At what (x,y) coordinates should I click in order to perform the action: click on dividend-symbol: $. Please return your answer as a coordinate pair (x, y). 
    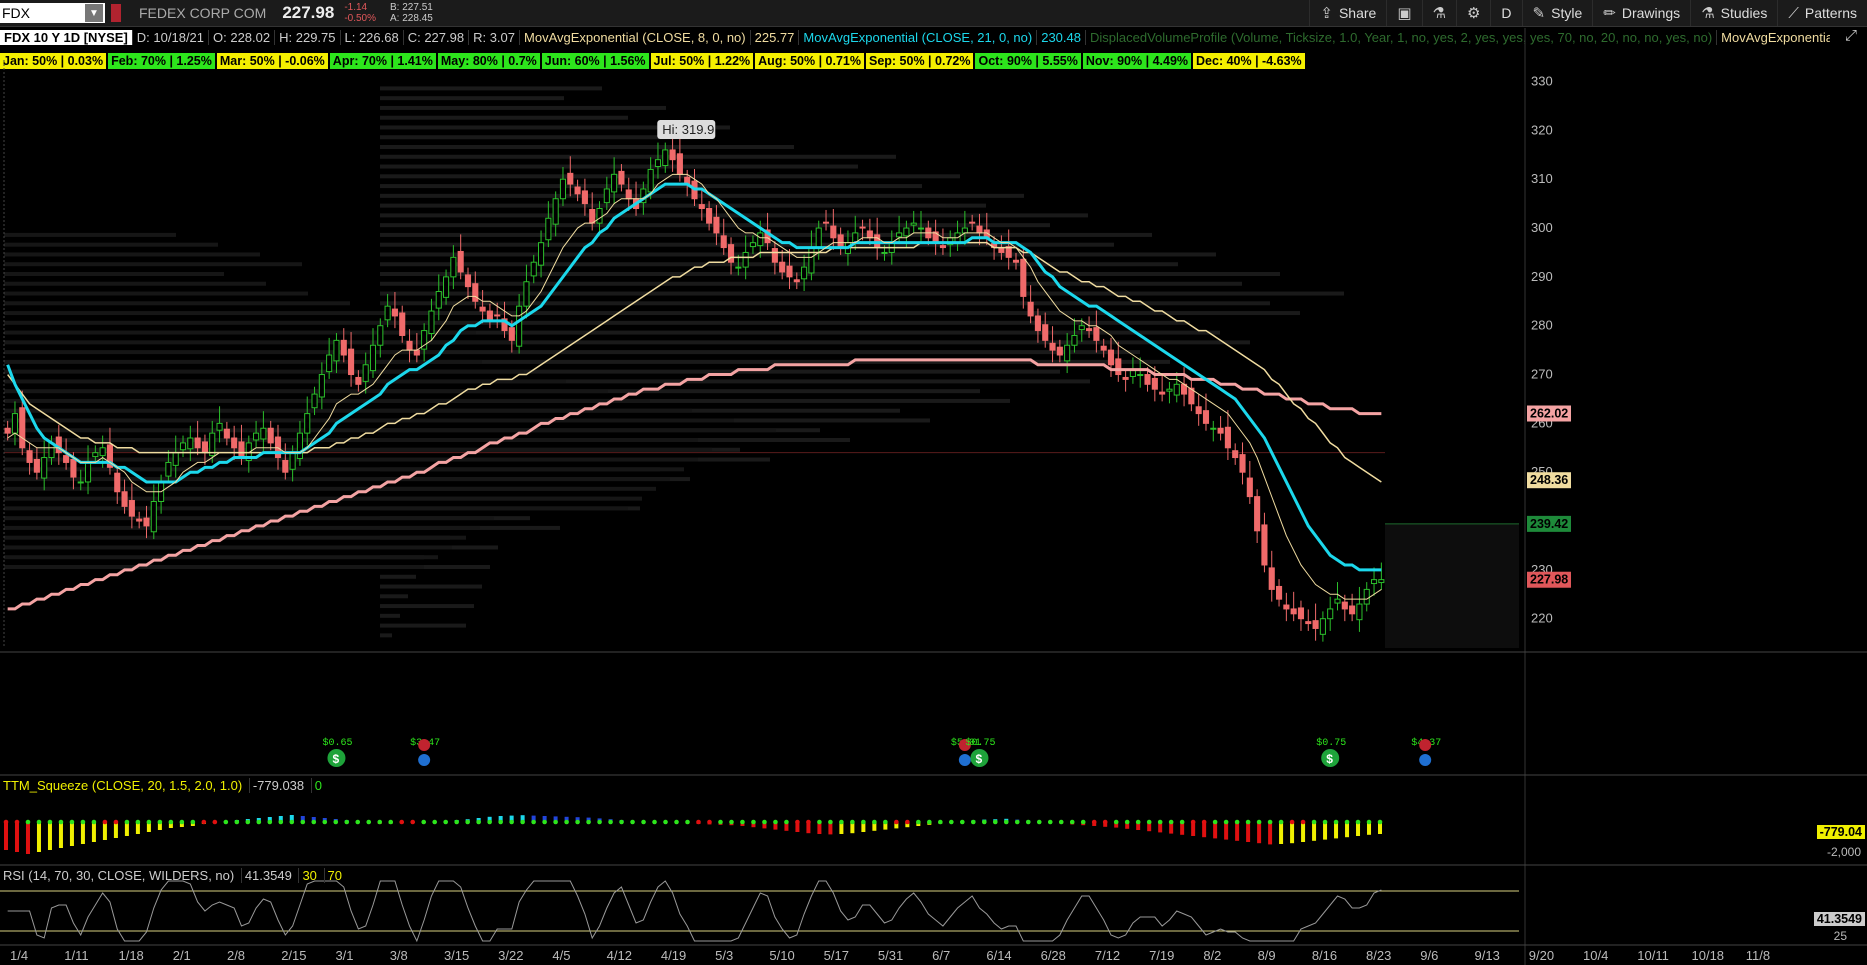
    Looking at the image, I should click on (1329, 759).